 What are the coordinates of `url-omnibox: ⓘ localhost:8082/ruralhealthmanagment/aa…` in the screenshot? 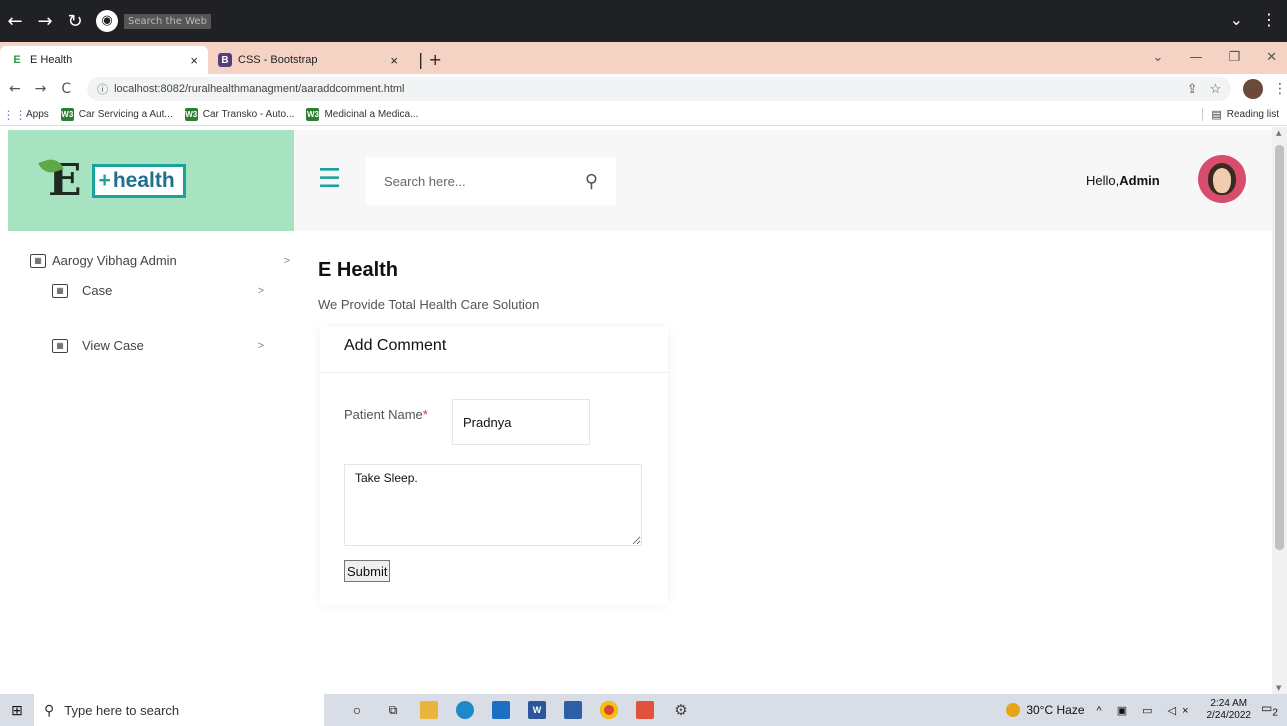 It's located at (659, 89).